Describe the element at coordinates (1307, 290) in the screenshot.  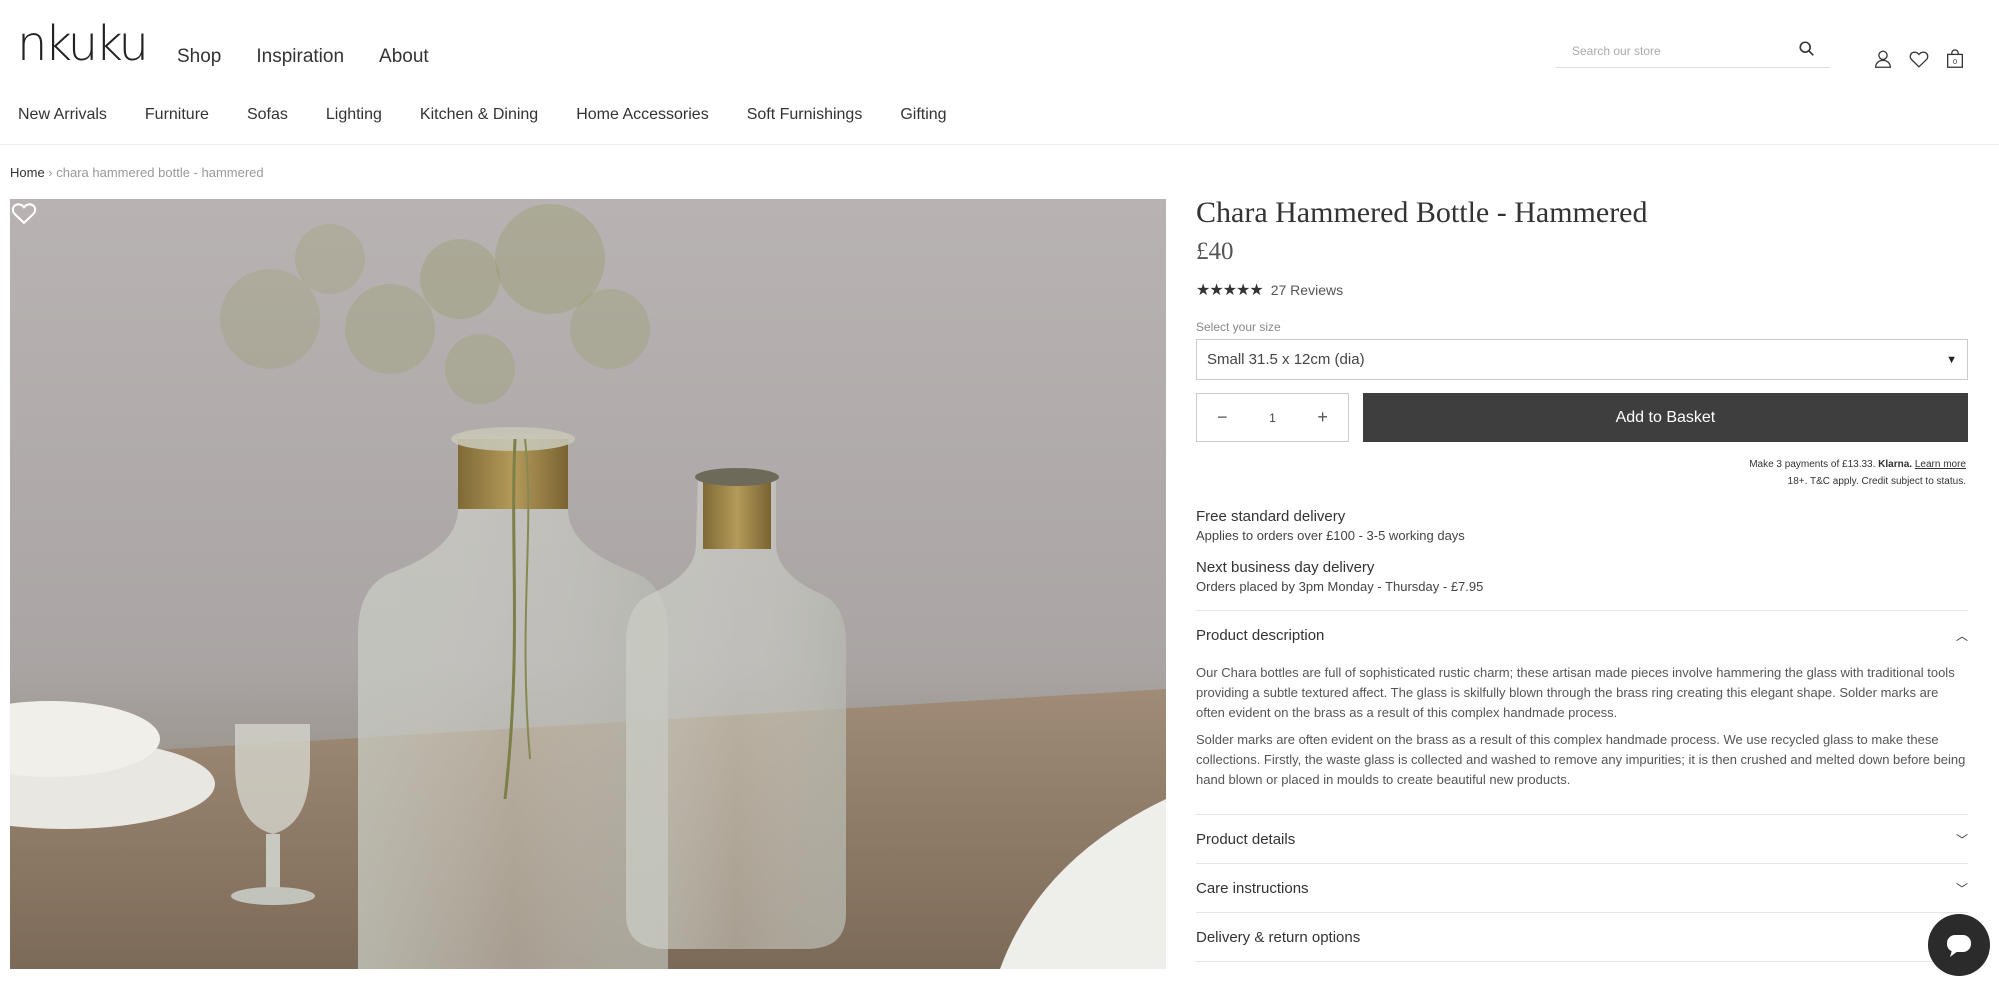
I see `reviews-link: 27 Reviews` at that location.